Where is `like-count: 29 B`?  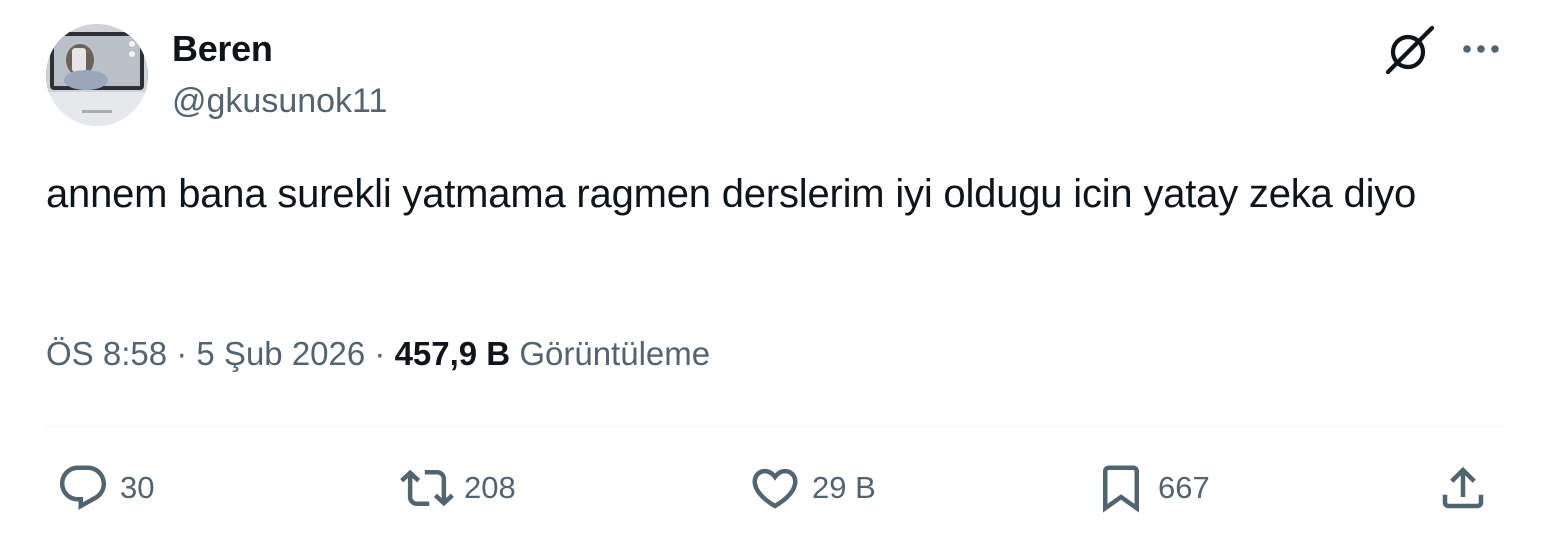
like-count: 29 B is located at coordinates (844, 487).